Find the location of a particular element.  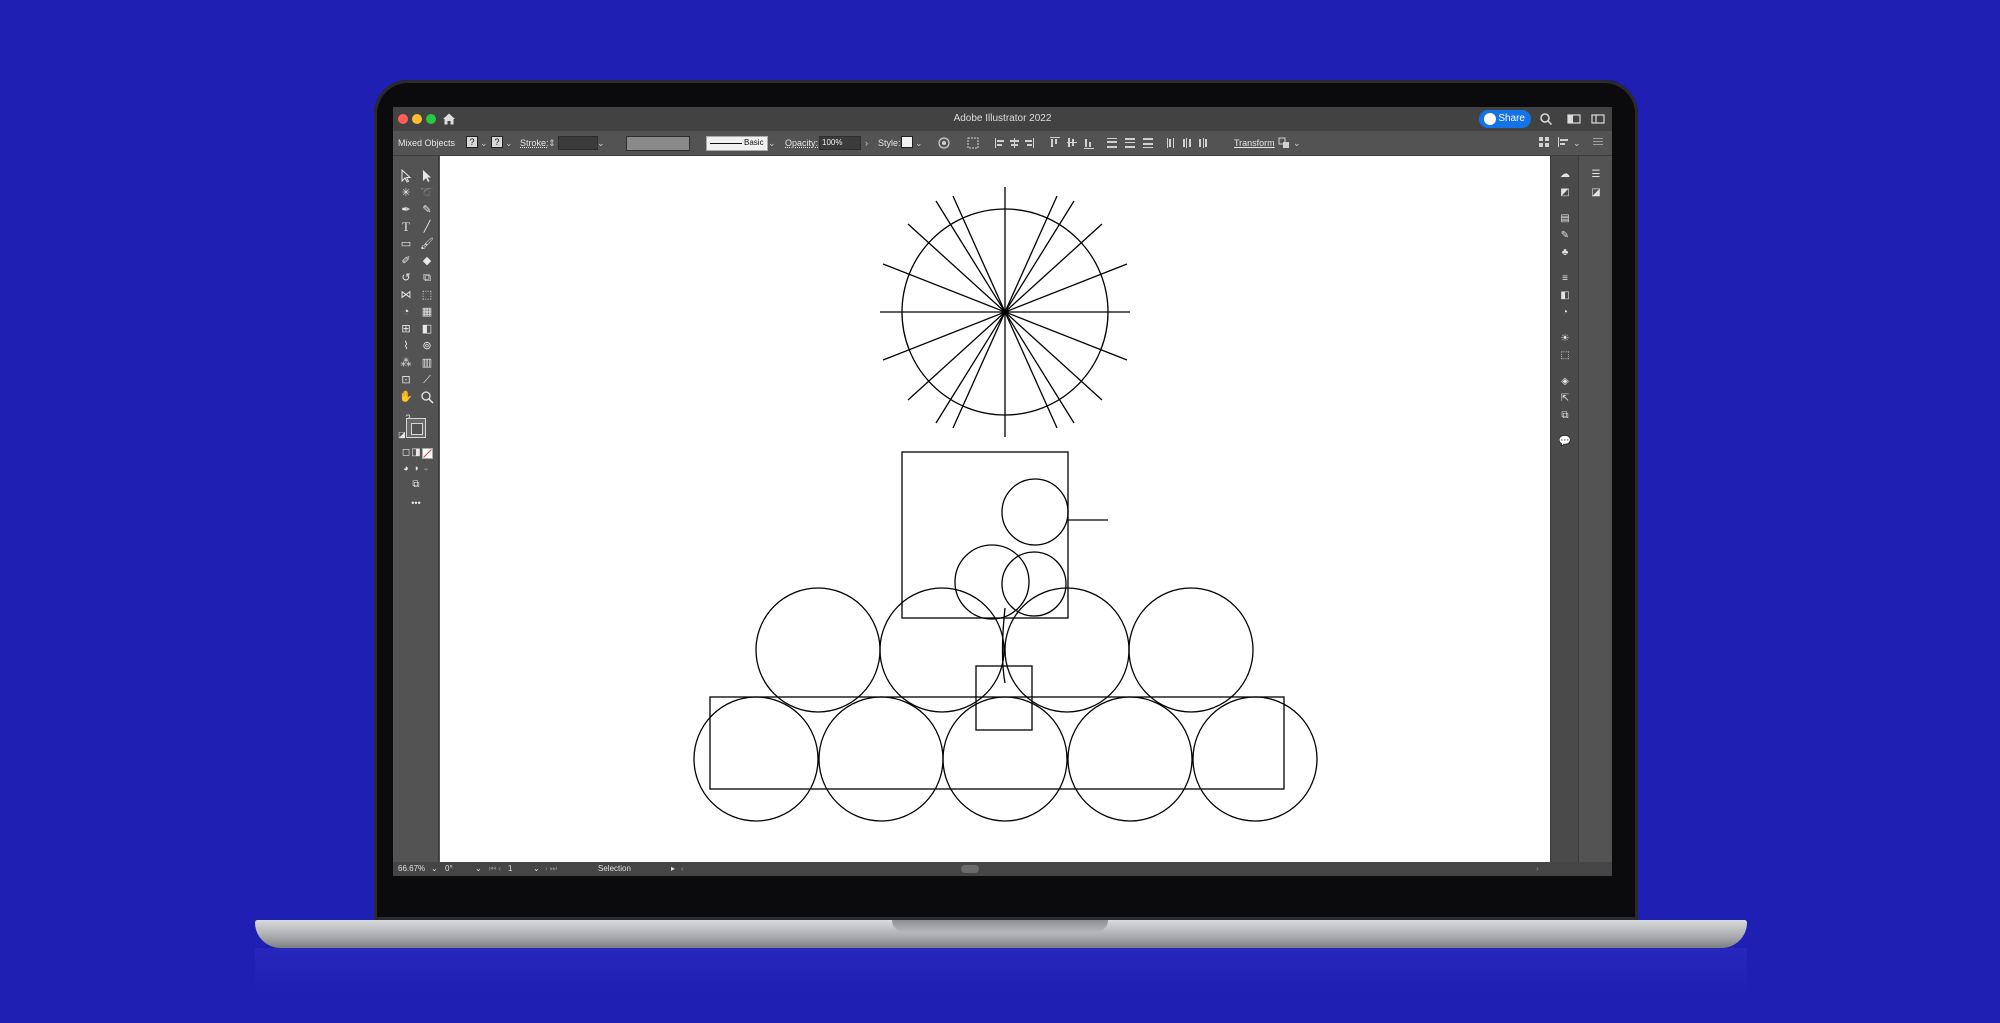

opacity-label: Opacity: is located at coordinates (801, 143).